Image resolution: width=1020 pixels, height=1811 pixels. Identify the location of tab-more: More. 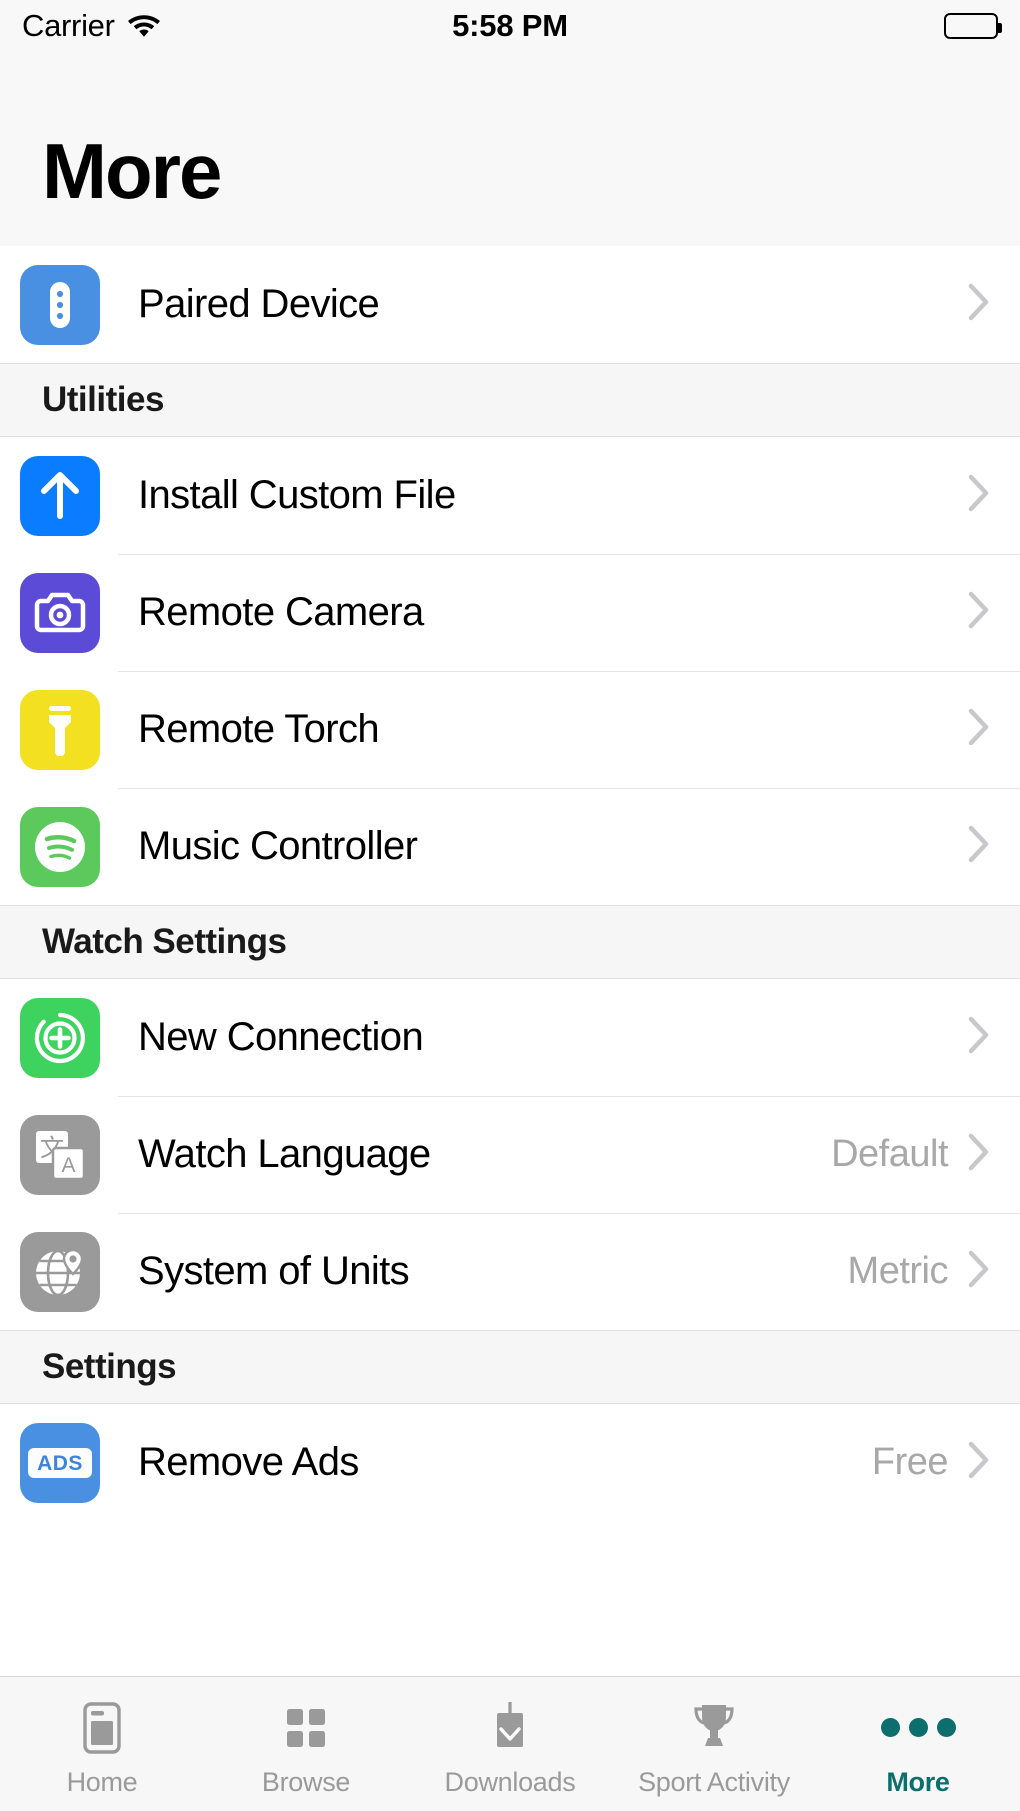
(918, 1744).